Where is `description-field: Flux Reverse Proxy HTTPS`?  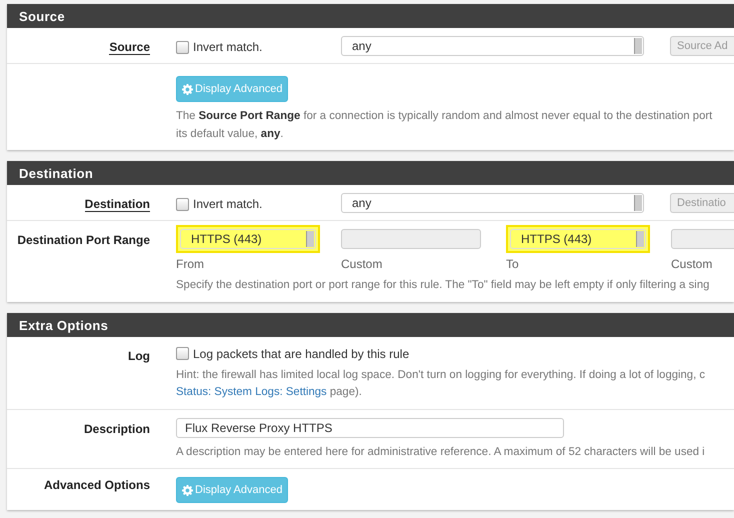
description-field: Flux Reverse Proxy HTTPS is located at coordinates (370, 428).